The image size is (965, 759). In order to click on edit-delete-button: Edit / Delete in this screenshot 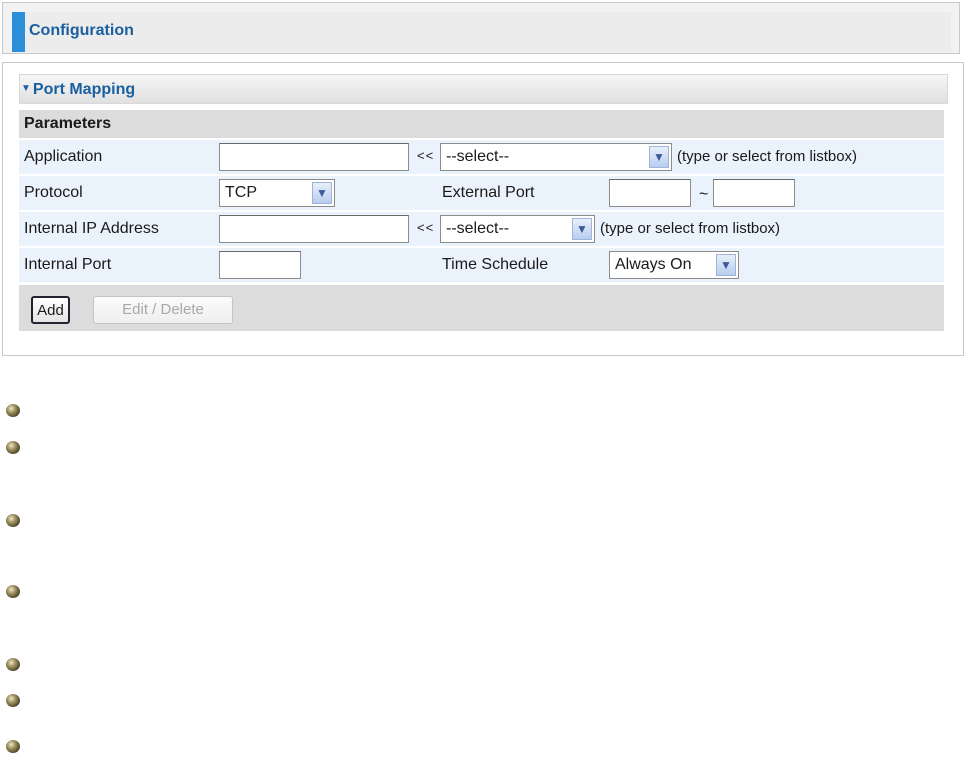, I will do `click(163, 310)`.